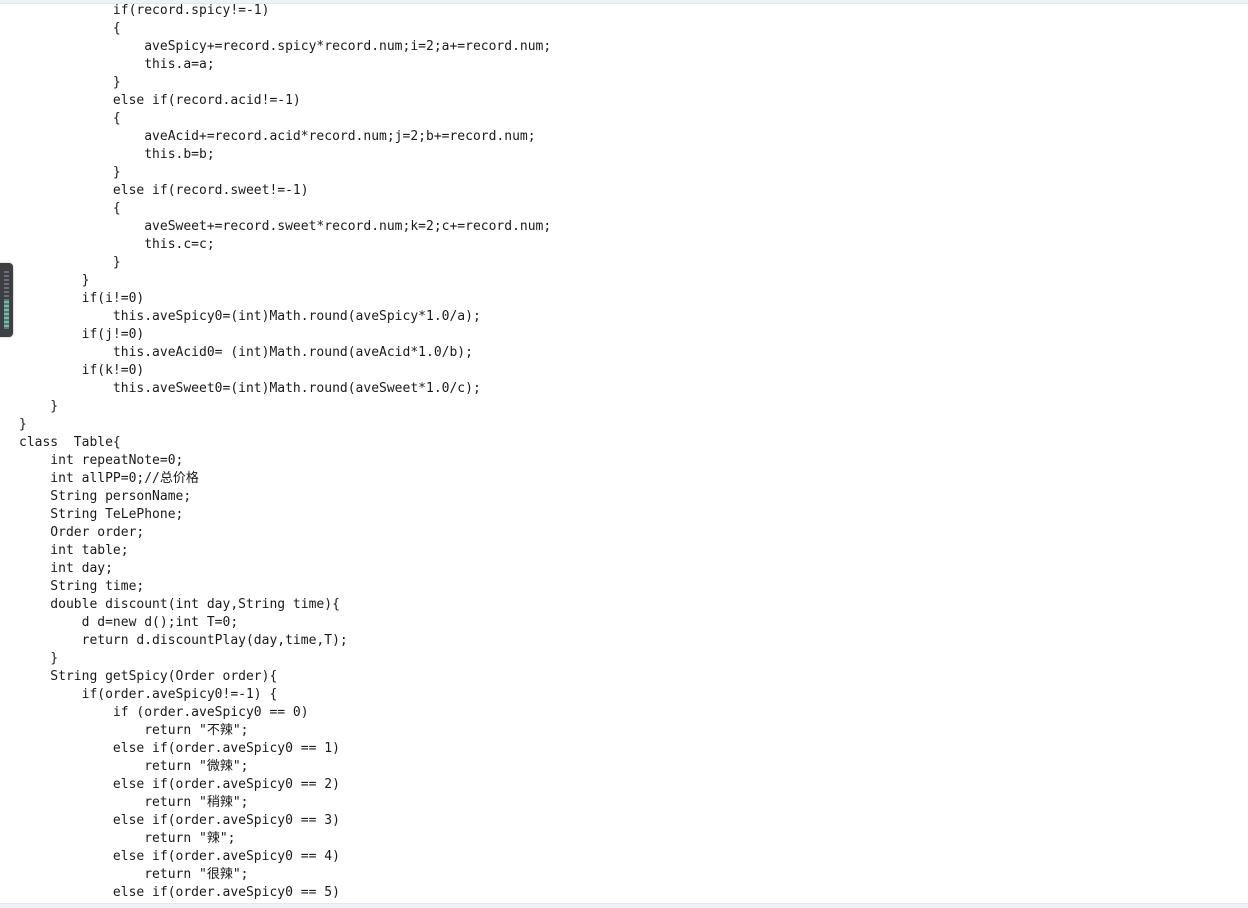 The image size is (1248, 908). I want to click on code-line: return "稍辣";, so click(134, 802).